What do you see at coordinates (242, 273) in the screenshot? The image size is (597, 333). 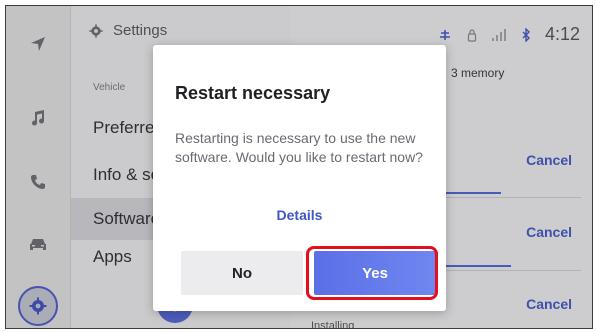 I see `no-button: No` at bounding box center [242, 273].